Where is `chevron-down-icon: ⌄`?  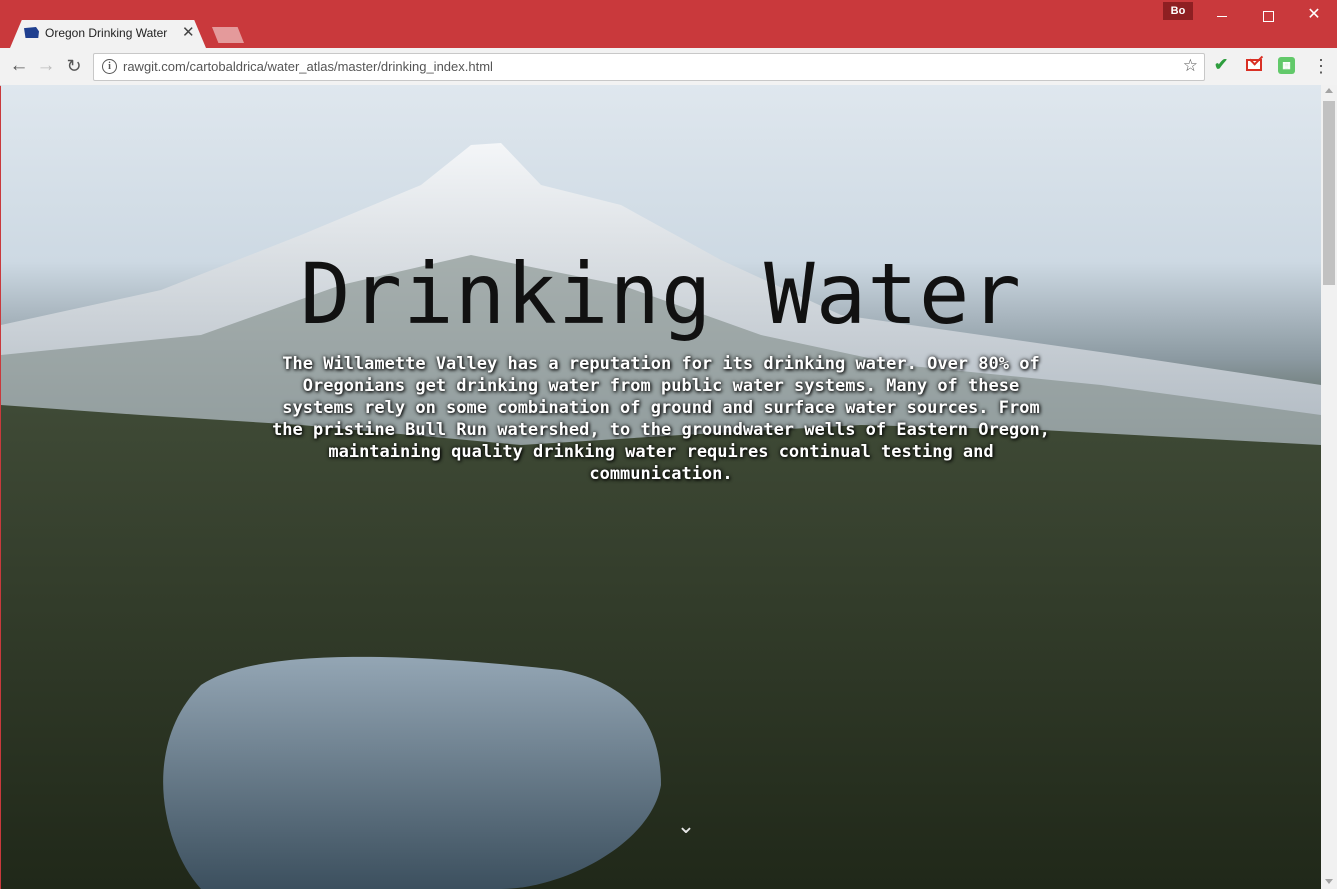
chevron-down-icon: ⌄ is located at coordinates (686, 825).